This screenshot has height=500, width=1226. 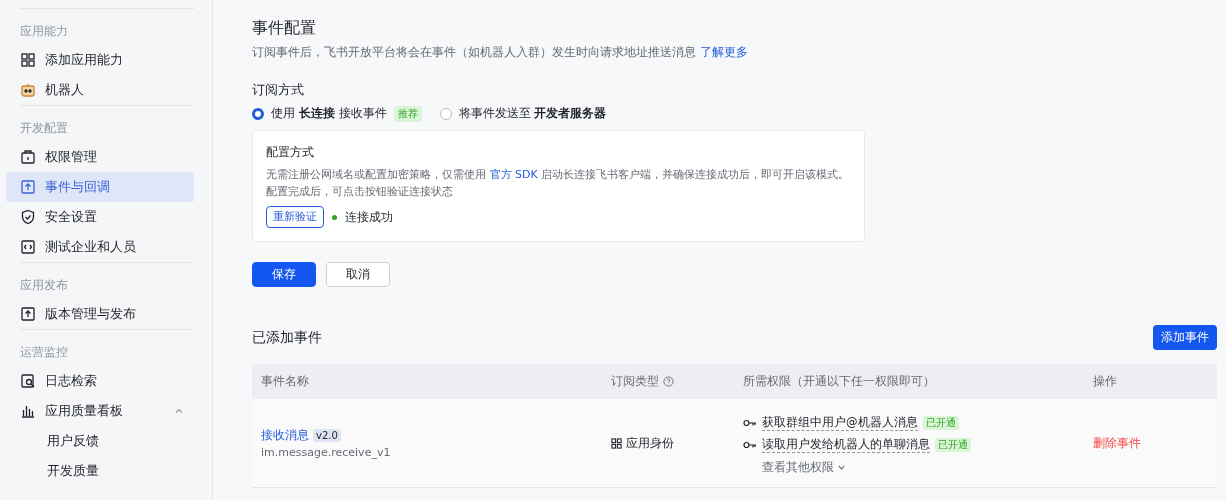 What do you see at coordinates (840, 422) in the screenshot?
I see `permission-name: 获取群组中用户@机器人消息` at bounding box center [840, 422].